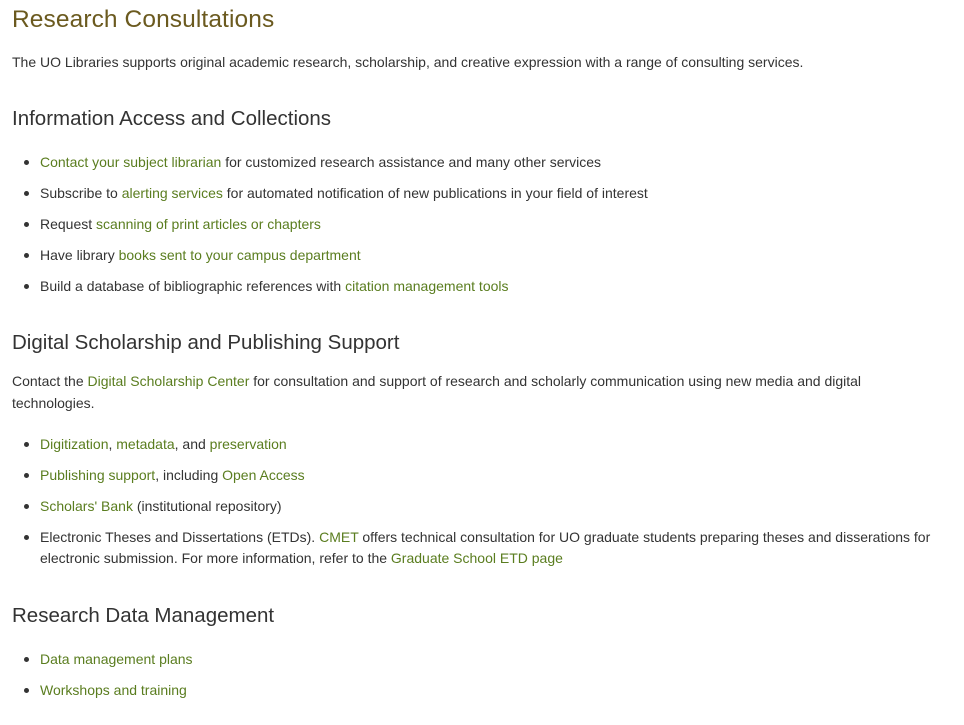 The height and width of the screenshot is (725, 964). I want to click on list-item-digitization: Digitization, metadata, and preservation, so click(482, 444).